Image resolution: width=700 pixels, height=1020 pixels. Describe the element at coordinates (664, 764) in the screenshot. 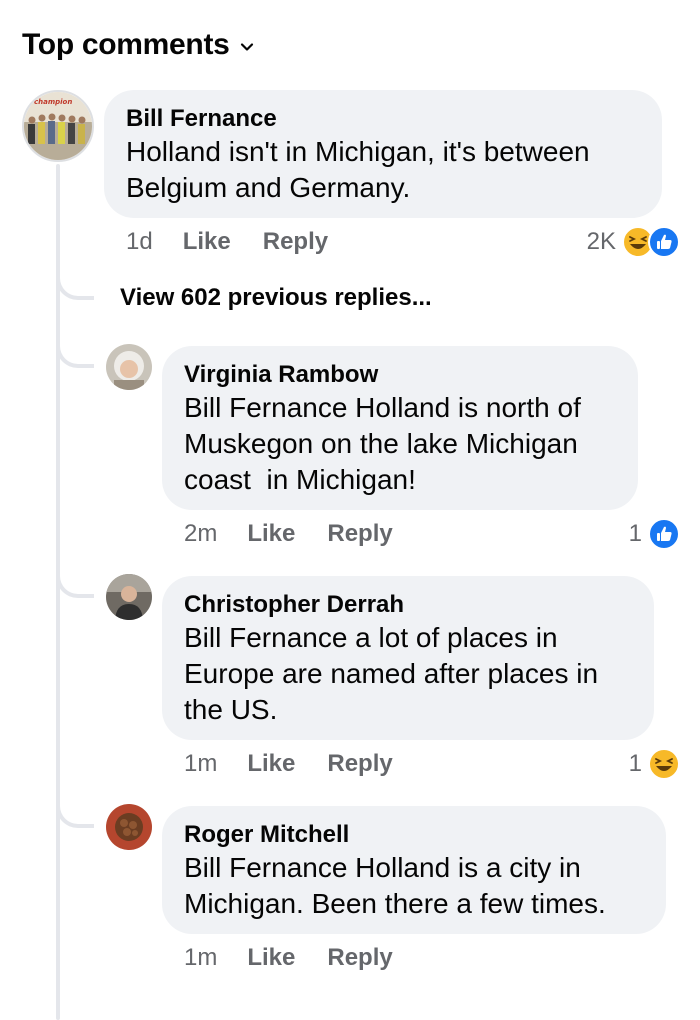

I see `haha-icon` at that location.